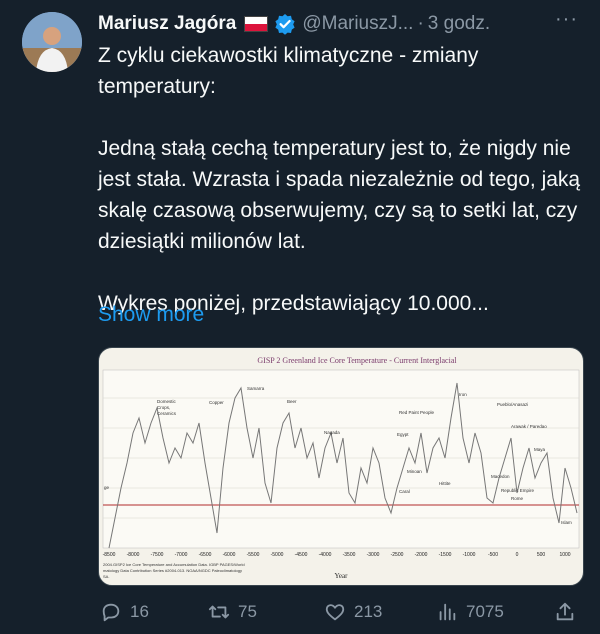 The image size is (600, 634). I want to click on tweet-header: Mariusz Jagóra @MariuszJ... · 3 godz., so click(340, 24).